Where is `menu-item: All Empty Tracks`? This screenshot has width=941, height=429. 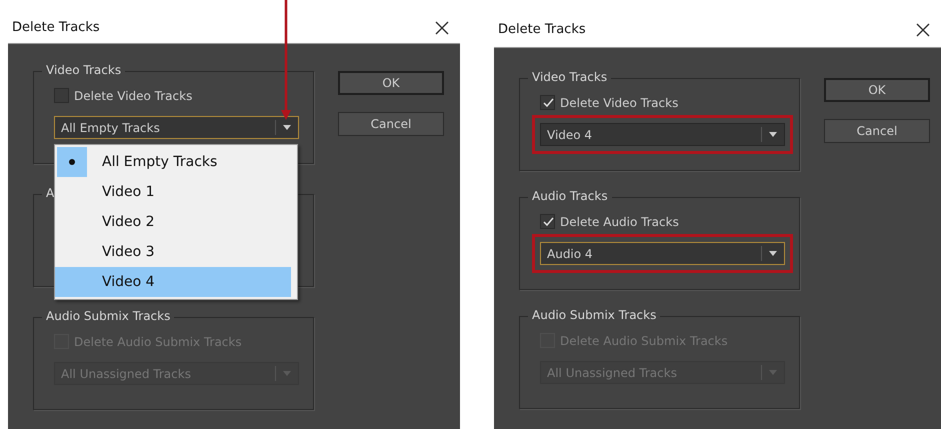
menu-item: All Empty Tracks is located at coordinates (173, 162).